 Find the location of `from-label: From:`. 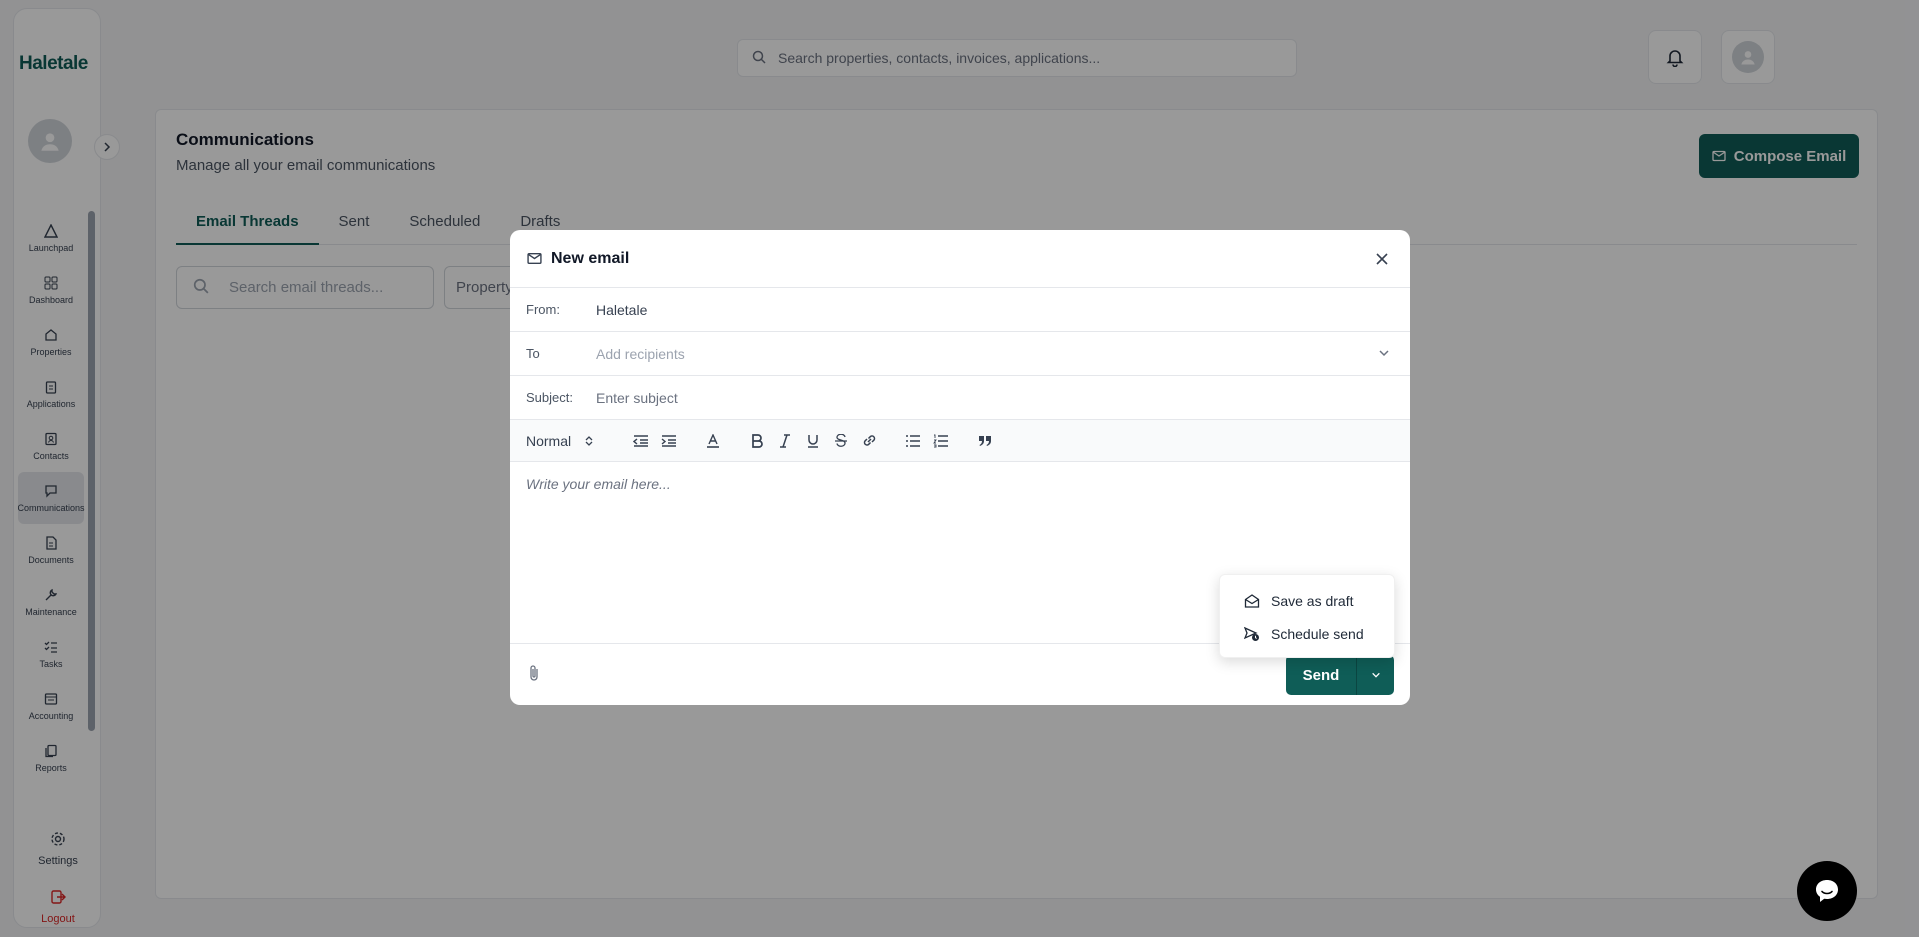

from-label: From: is located at coordinates (543, 309).